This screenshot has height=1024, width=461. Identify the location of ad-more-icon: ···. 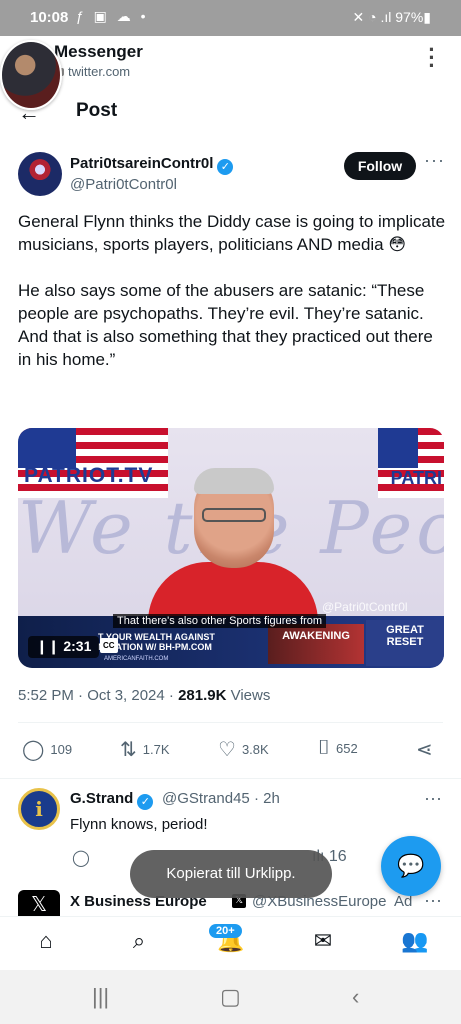
(433, 900).